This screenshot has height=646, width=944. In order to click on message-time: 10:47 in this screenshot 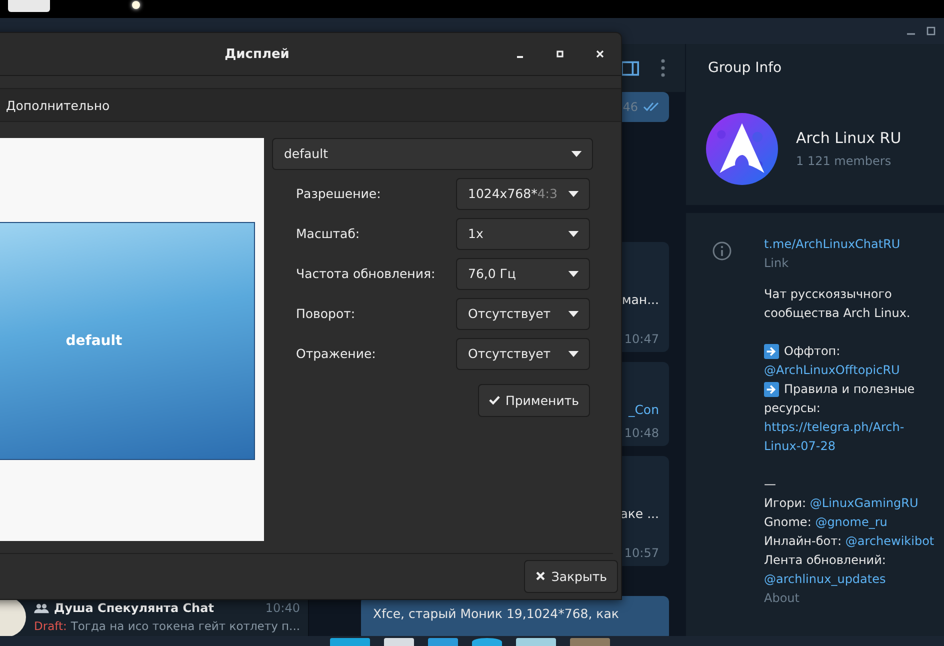, I will do `click(641, 339)`.